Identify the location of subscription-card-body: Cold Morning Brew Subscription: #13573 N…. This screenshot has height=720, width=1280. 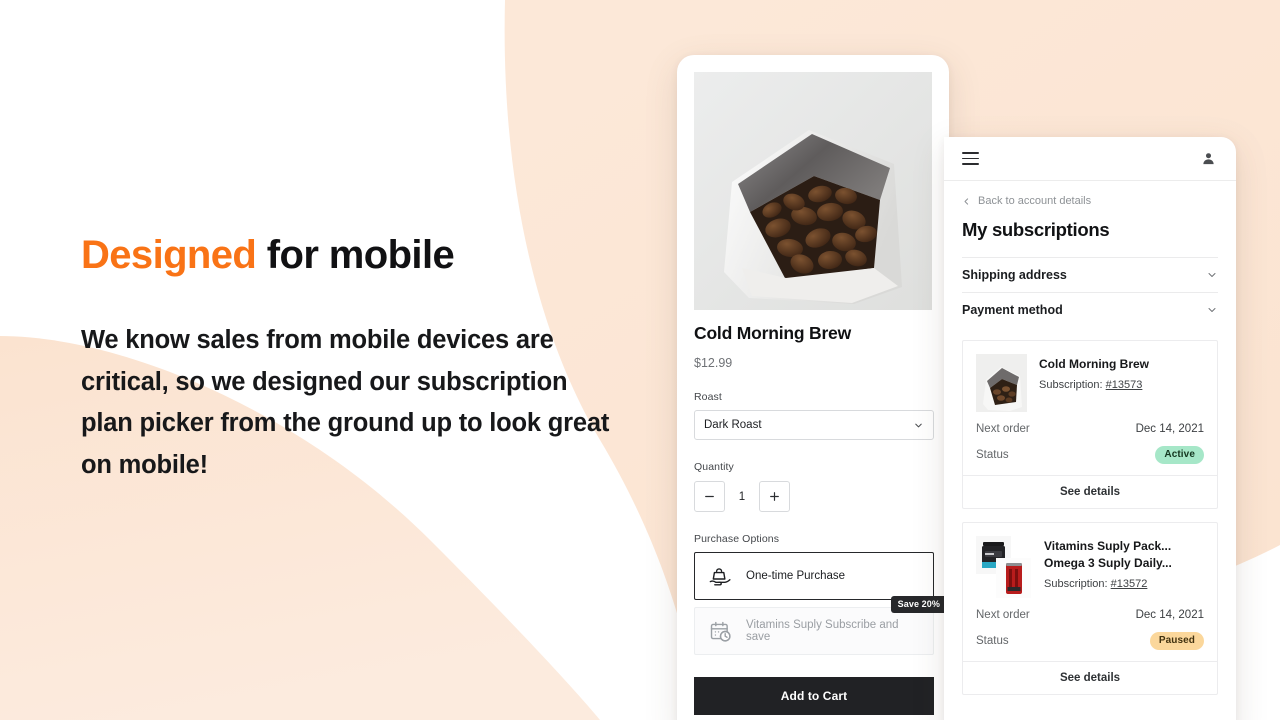
(1090, 408).